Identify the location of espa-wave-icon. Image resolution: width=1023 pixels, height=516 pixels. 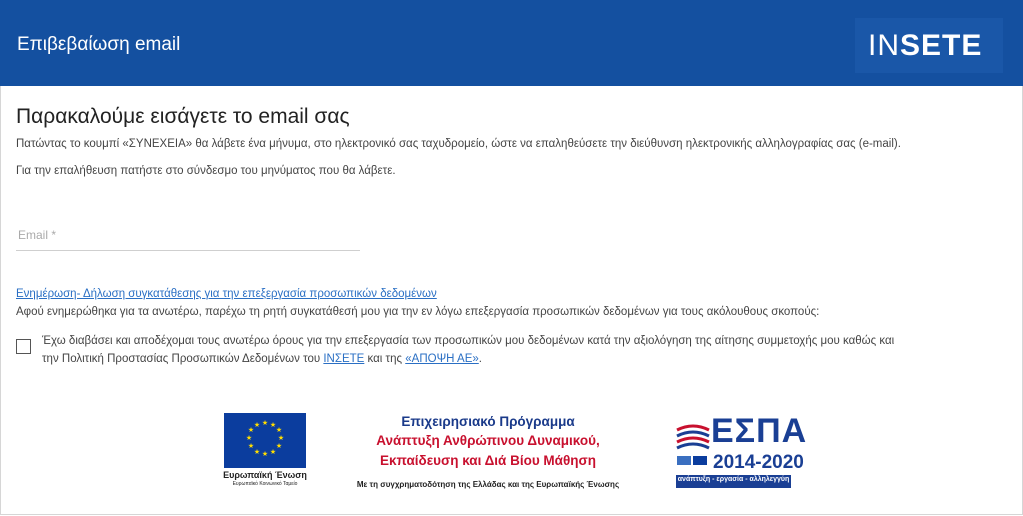
(693, 444).